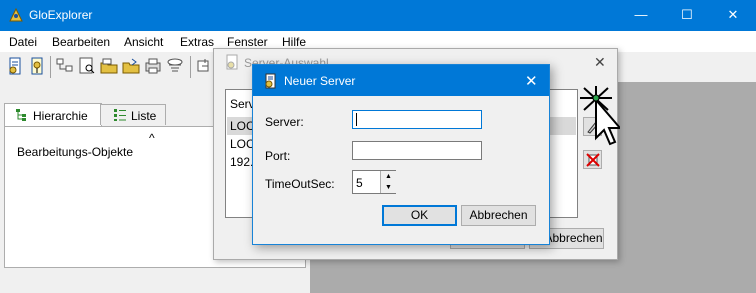 The image size is (756, 293). Describe the element at coordinates (378, 15) in the screenshot. I see `main-titlebar: GloExplorer — ☐ ✕` at that location.